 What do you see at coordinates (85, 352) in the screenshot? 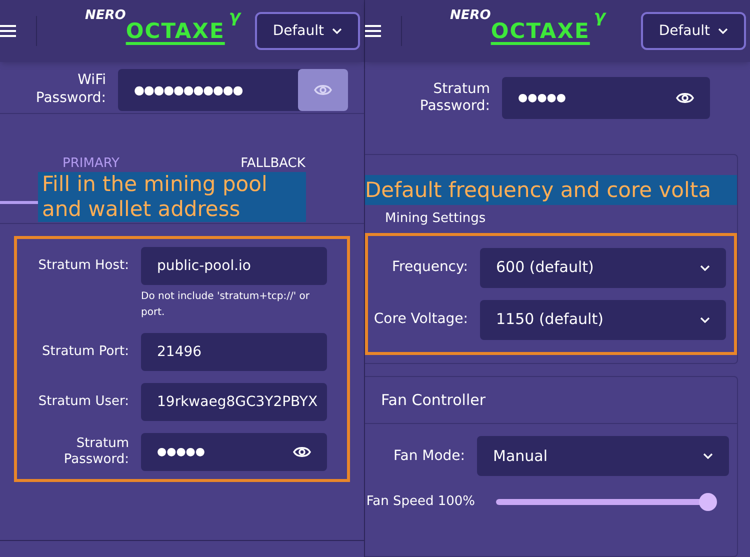
I see `field-label: Stratum Port:` at bounding box center [85, 352].